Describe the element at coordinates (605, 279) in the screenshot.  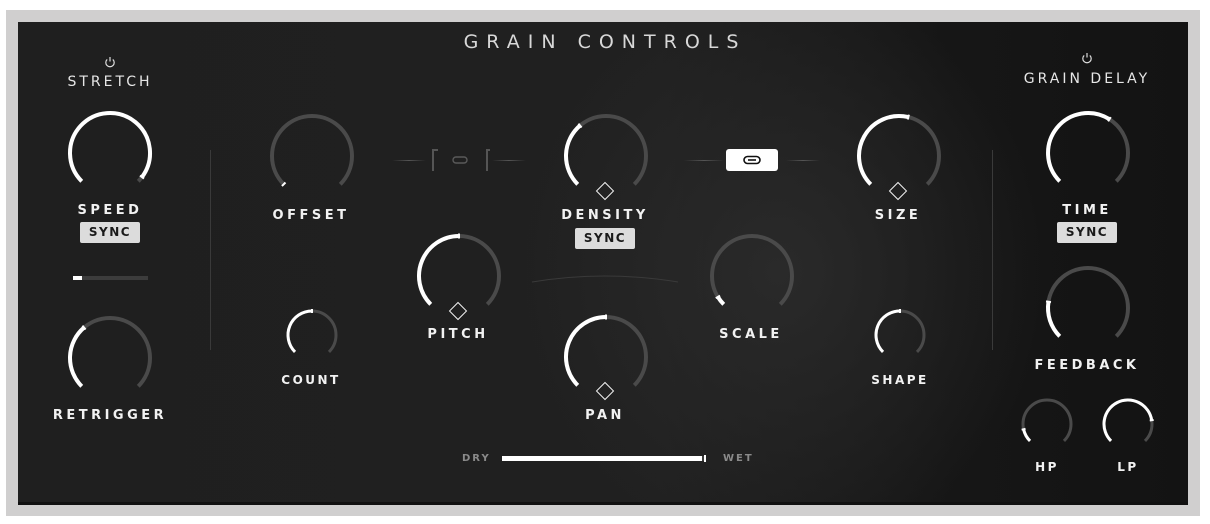
I see `center-arc-decoration` at that location.